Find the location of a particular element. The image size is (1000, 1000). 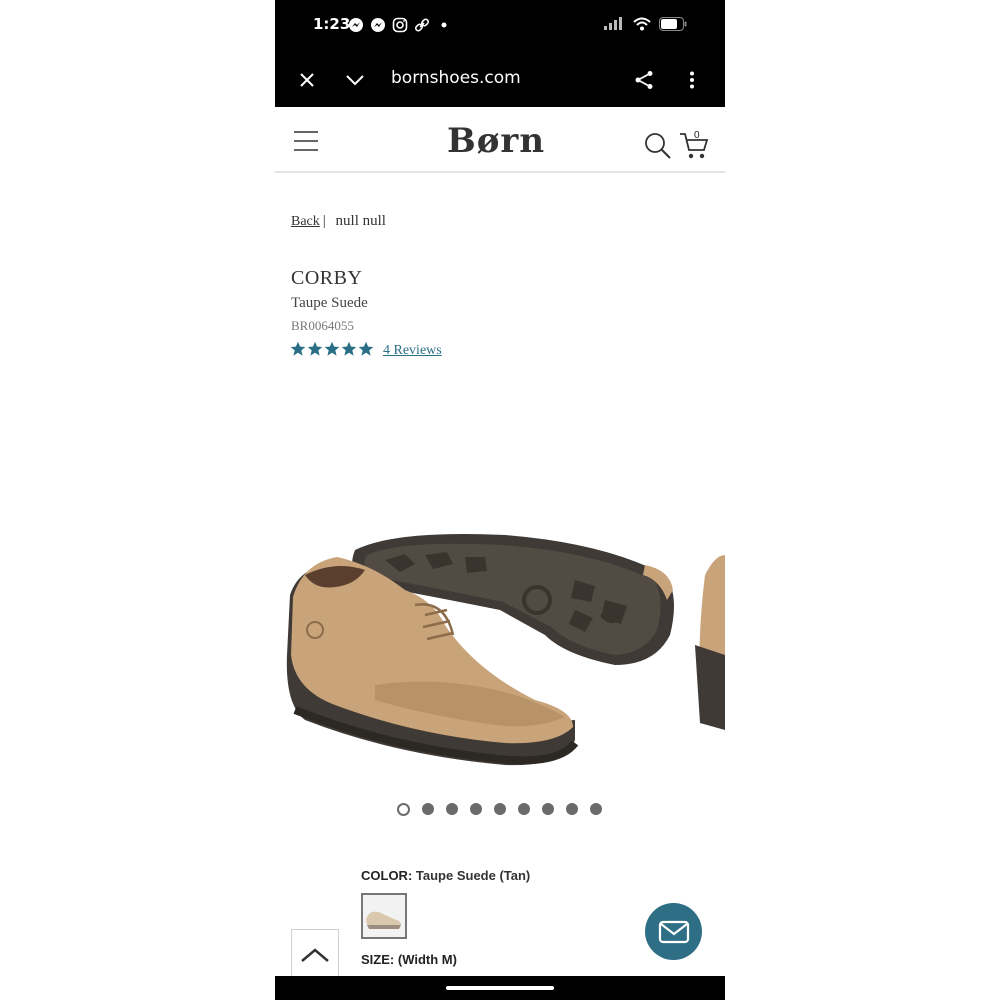

size-value: (Width M) is located at coordinates (427, 959).